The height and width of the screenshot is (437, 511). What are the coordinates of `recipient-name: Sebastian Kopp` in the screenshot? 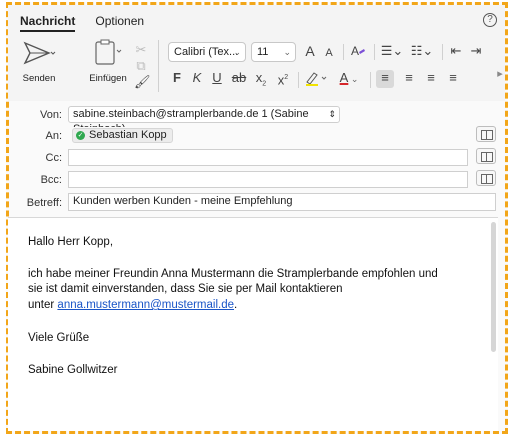 It's located at (128, 135).